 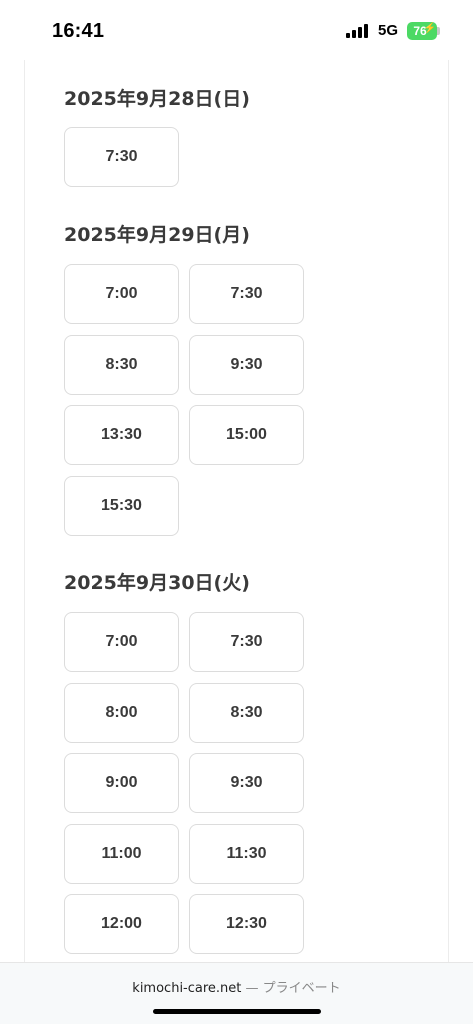 What do you see at coordinates (121, 506) in the screenshot?
I see `time-slot-button: 15:30` at bounding box center [121, 506].